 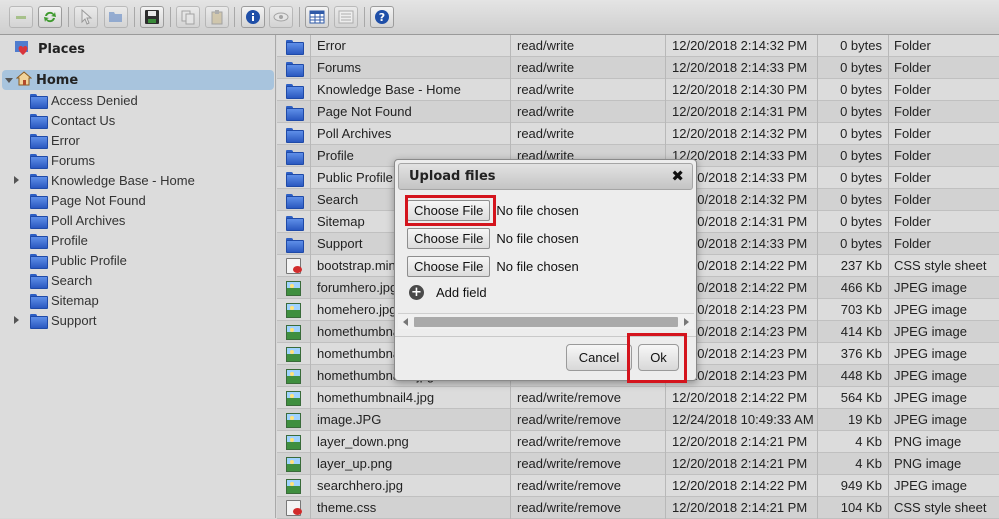 What do you see at coordinates (411, 46) in the screenshot?
I see `file-name: Error` at bounding box center [411, 46].